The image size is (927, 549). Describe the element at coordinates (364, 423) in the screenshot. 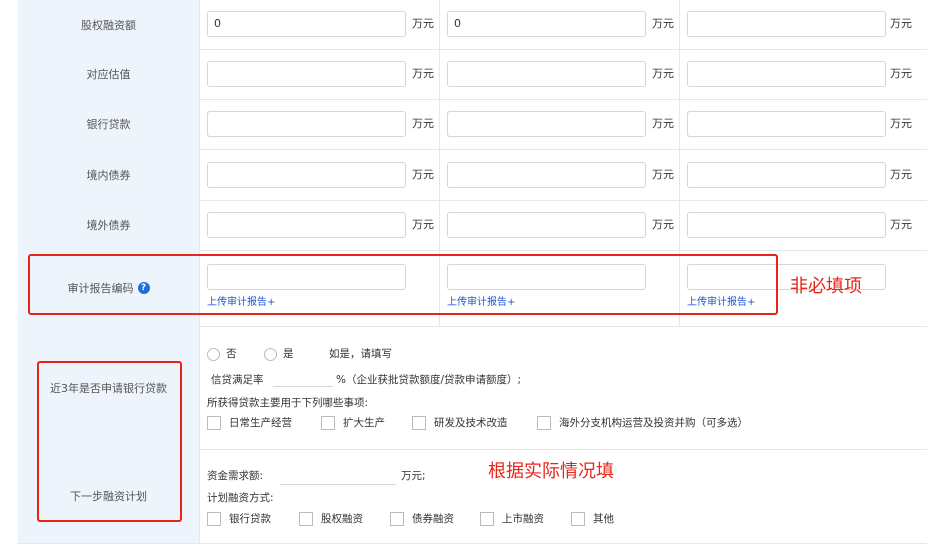

I see `usage-option-label: 扩大生产` at that location.